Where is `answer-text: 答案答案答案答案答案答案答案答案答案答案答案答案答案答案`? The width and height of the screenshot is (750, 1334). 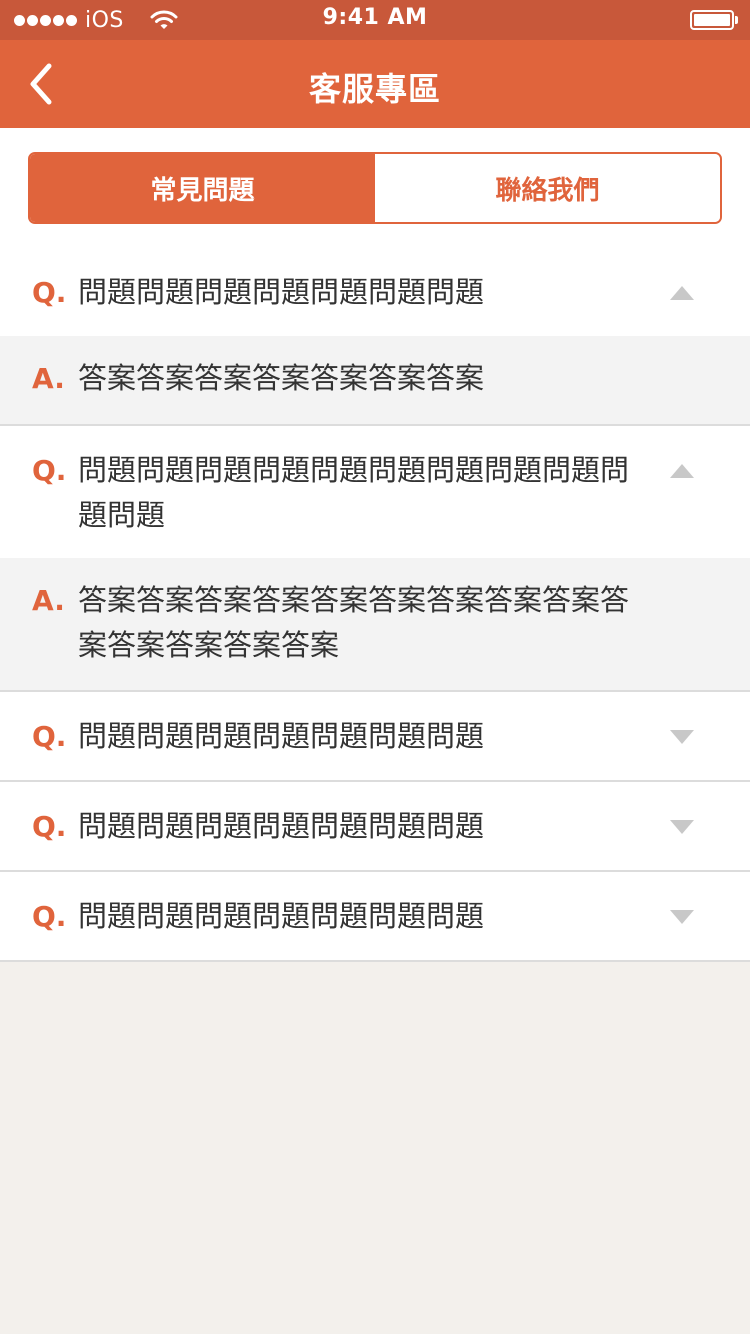
answer-text: 答案答案答案答案答案答案答案答案答案答案答案答案答案答案 is located at coordinates (354, 622).